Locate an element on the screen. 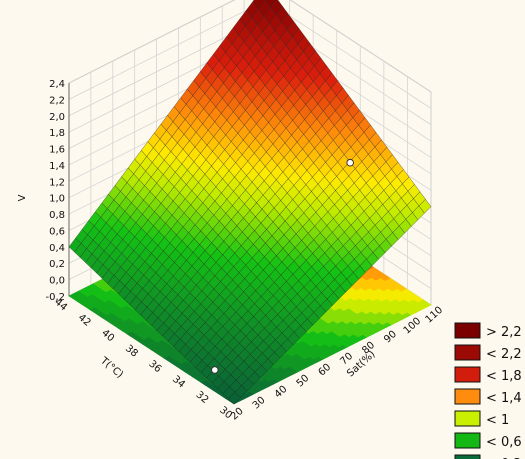  legend: > 2,2< 2,2< 1,8< 1,4< 1< 0,6< 0,2 is located at coordinates (488, 390).